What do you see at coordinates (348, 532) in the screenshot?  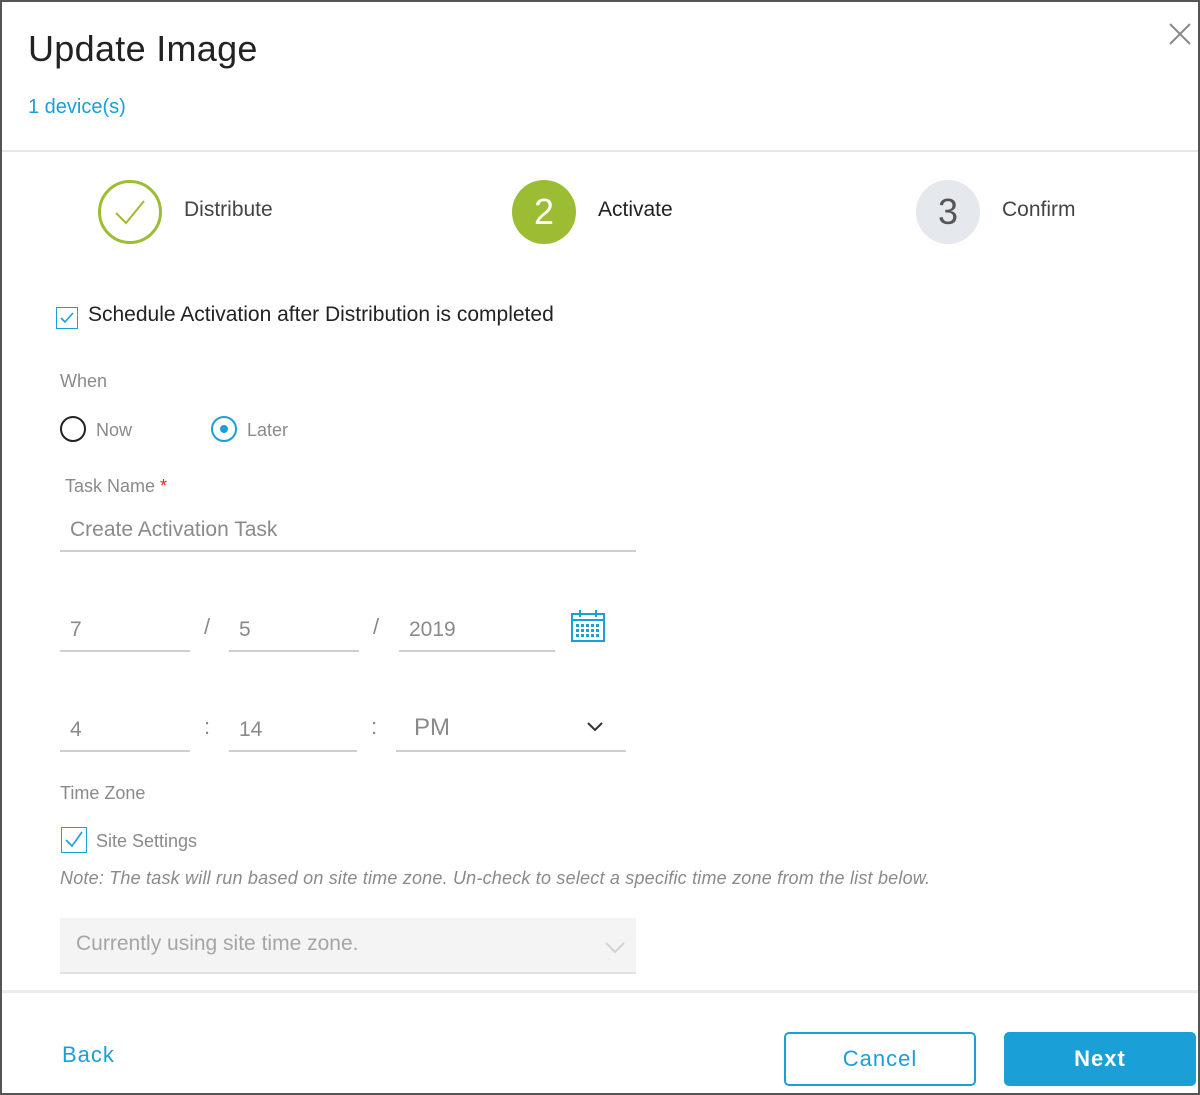 I see `task-name-input: Create Activation Task` at bounding box center [348, 532].